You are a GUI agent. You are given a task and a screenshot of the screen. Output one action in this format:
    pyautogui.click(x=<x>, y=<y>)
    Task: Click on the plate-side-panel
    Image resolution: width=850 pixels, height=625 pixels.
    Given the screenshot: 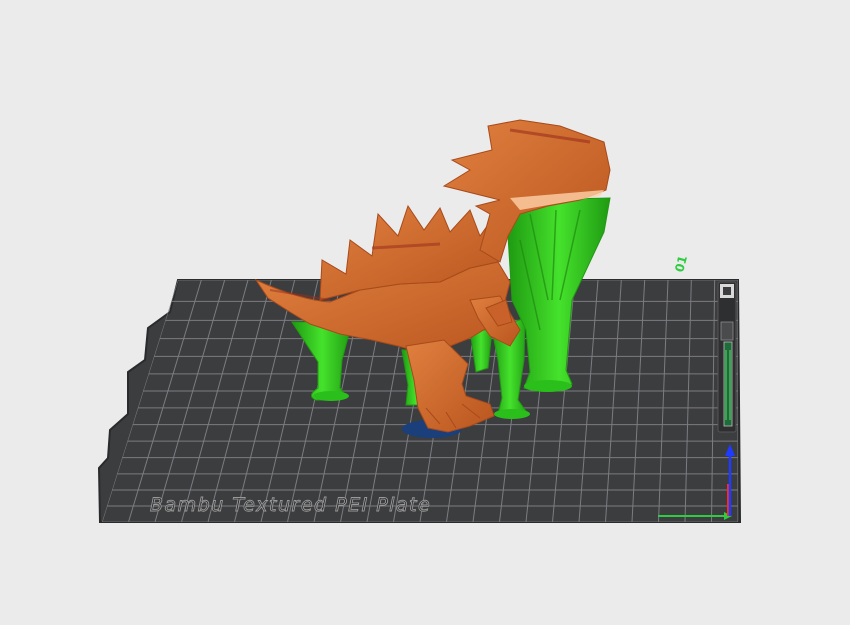 What is the action you would take?
    pyautogui.click(x=727, y=357)
    